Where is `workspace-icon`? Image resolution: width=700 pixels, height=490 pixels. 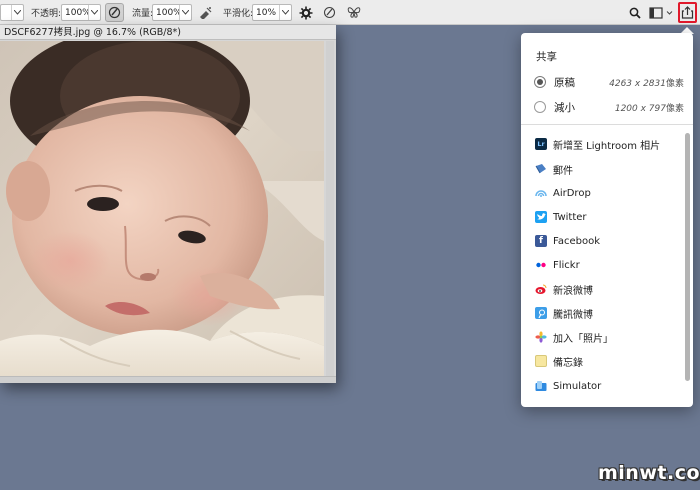 workspace-icon is located at coordinates (661, 12).